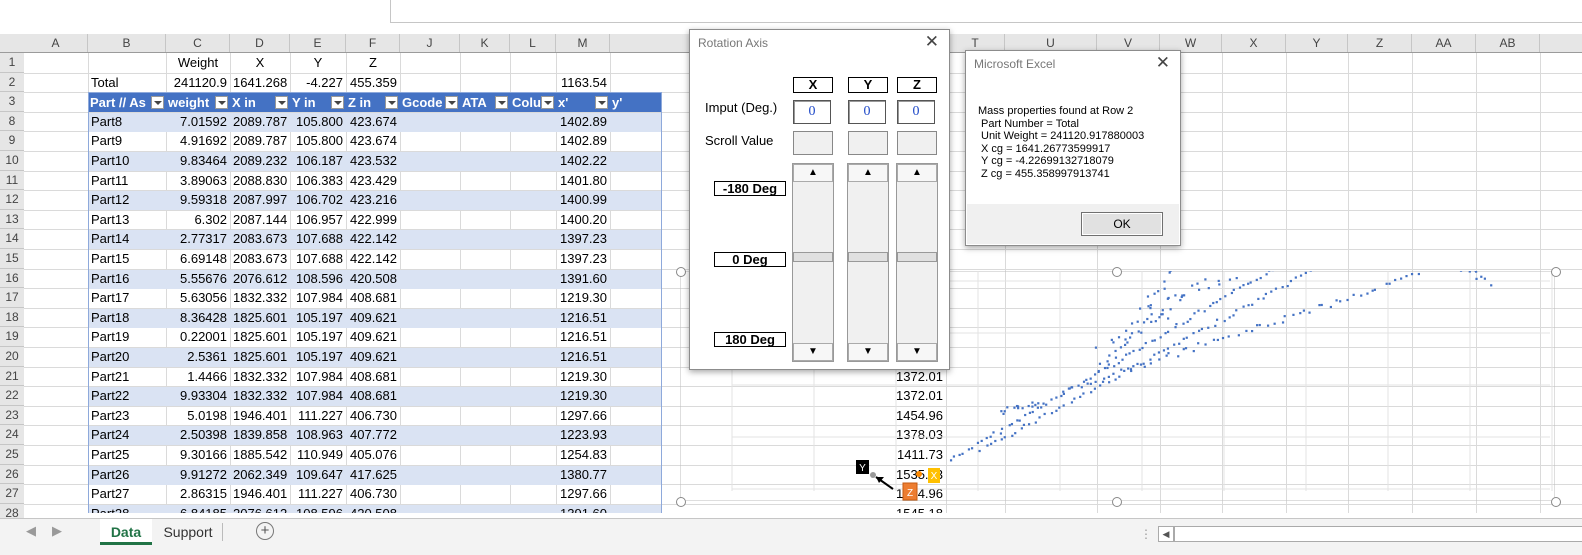 The width and height of the screenshot is (1582, 555). I want to click on row-header-19: 19, so click(12, 337).